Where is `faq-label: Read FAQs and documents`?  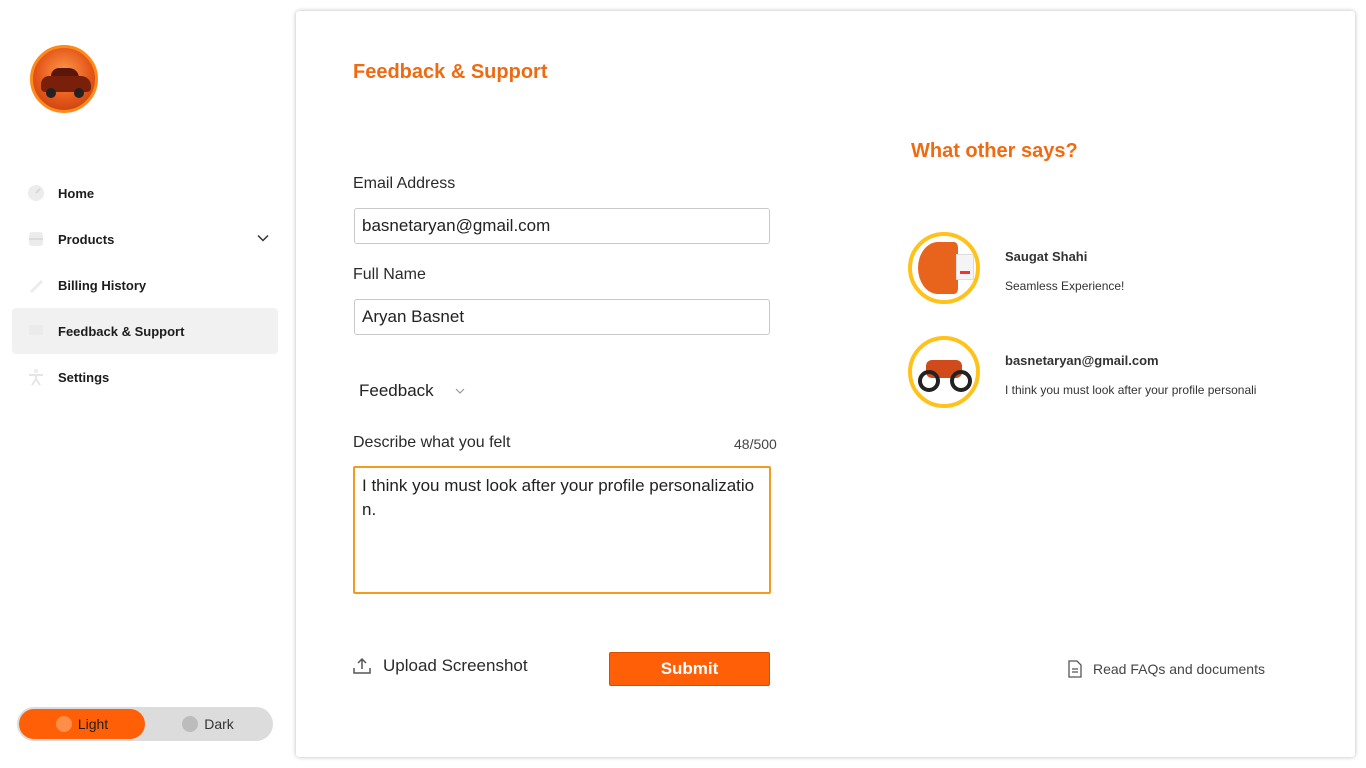 faq-label: Read FAQs and documents is located at coordinates (1179, 669).